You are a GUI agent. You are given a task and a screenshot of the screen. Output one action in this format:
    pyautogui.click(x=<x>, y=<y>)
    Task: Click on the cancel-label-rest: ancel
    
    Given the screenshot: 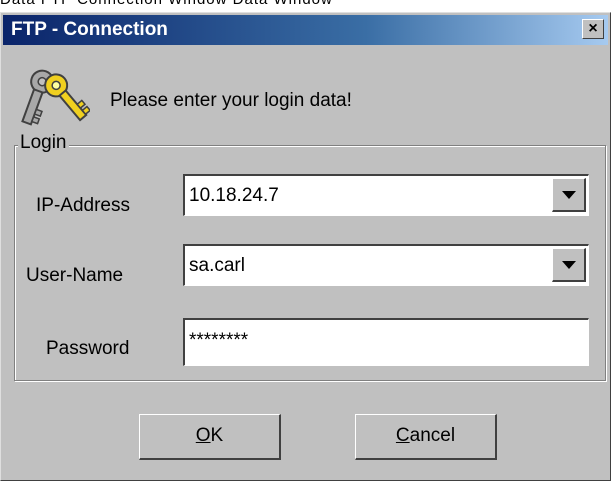 What is the action you would take?
    pyautogui.click(x=432, y=435)
    